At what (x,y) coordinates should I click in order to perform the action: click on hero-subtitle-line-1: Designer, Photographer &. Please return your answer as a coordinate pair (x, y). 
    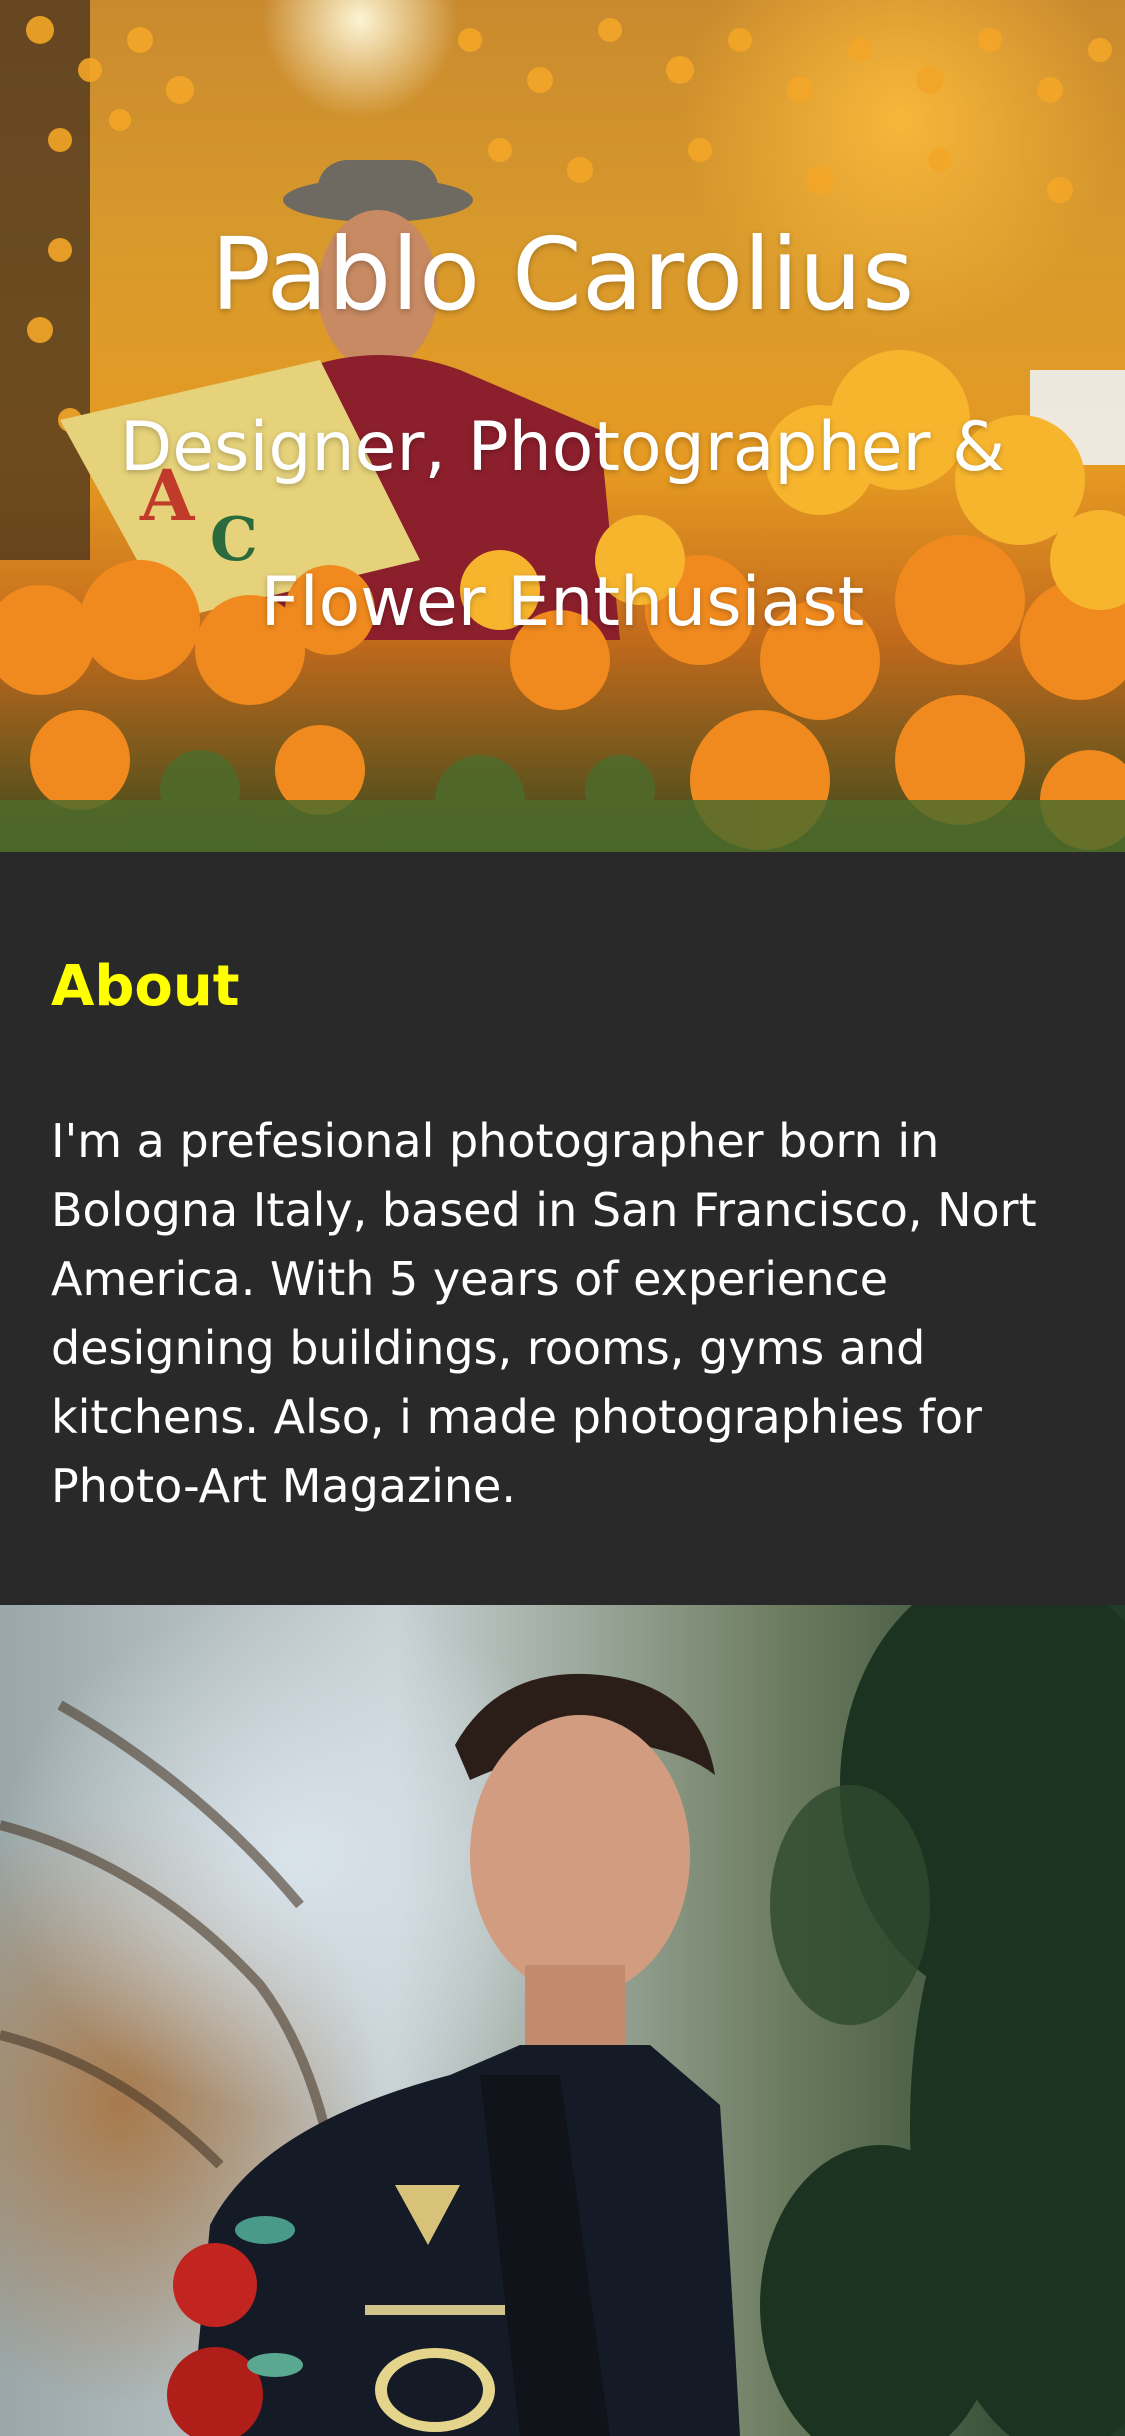
    Looking at the image, I should click on (562, 447).